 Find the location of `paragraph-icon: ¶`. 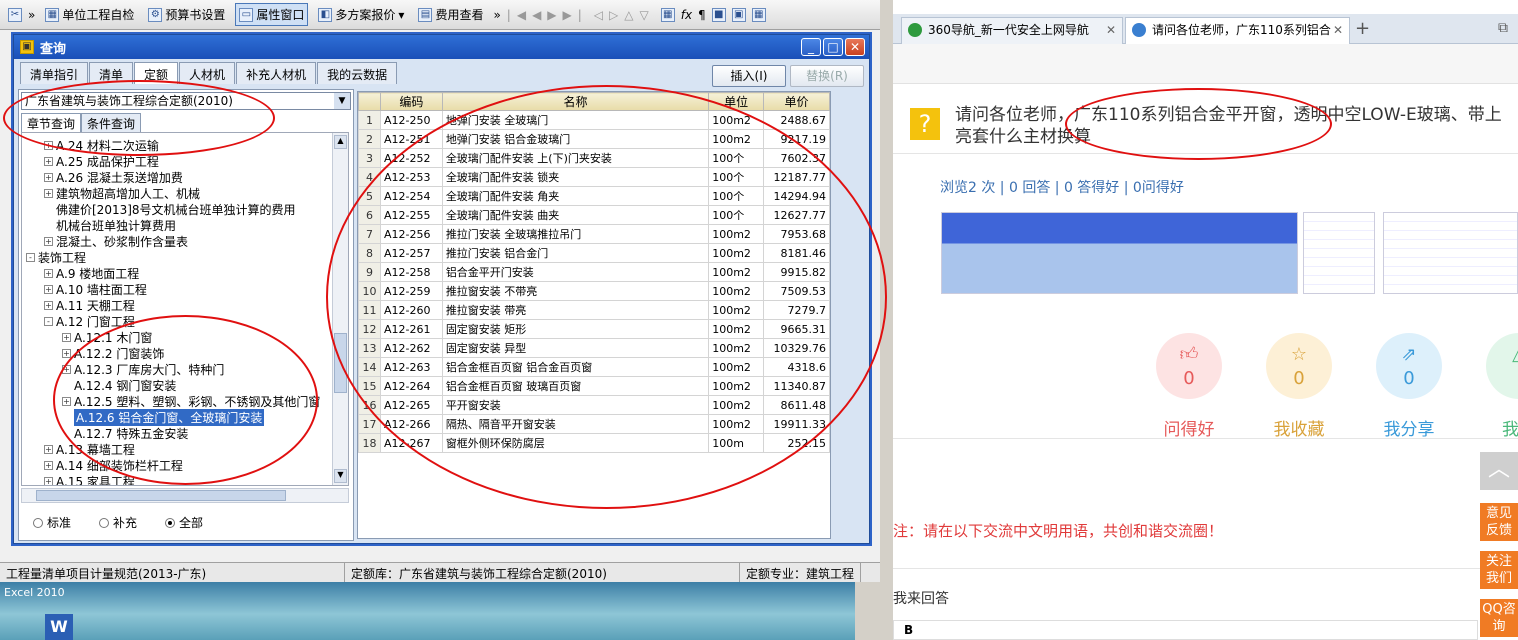

paragraph-icon: ¶ is located at coordinates (702, 15).